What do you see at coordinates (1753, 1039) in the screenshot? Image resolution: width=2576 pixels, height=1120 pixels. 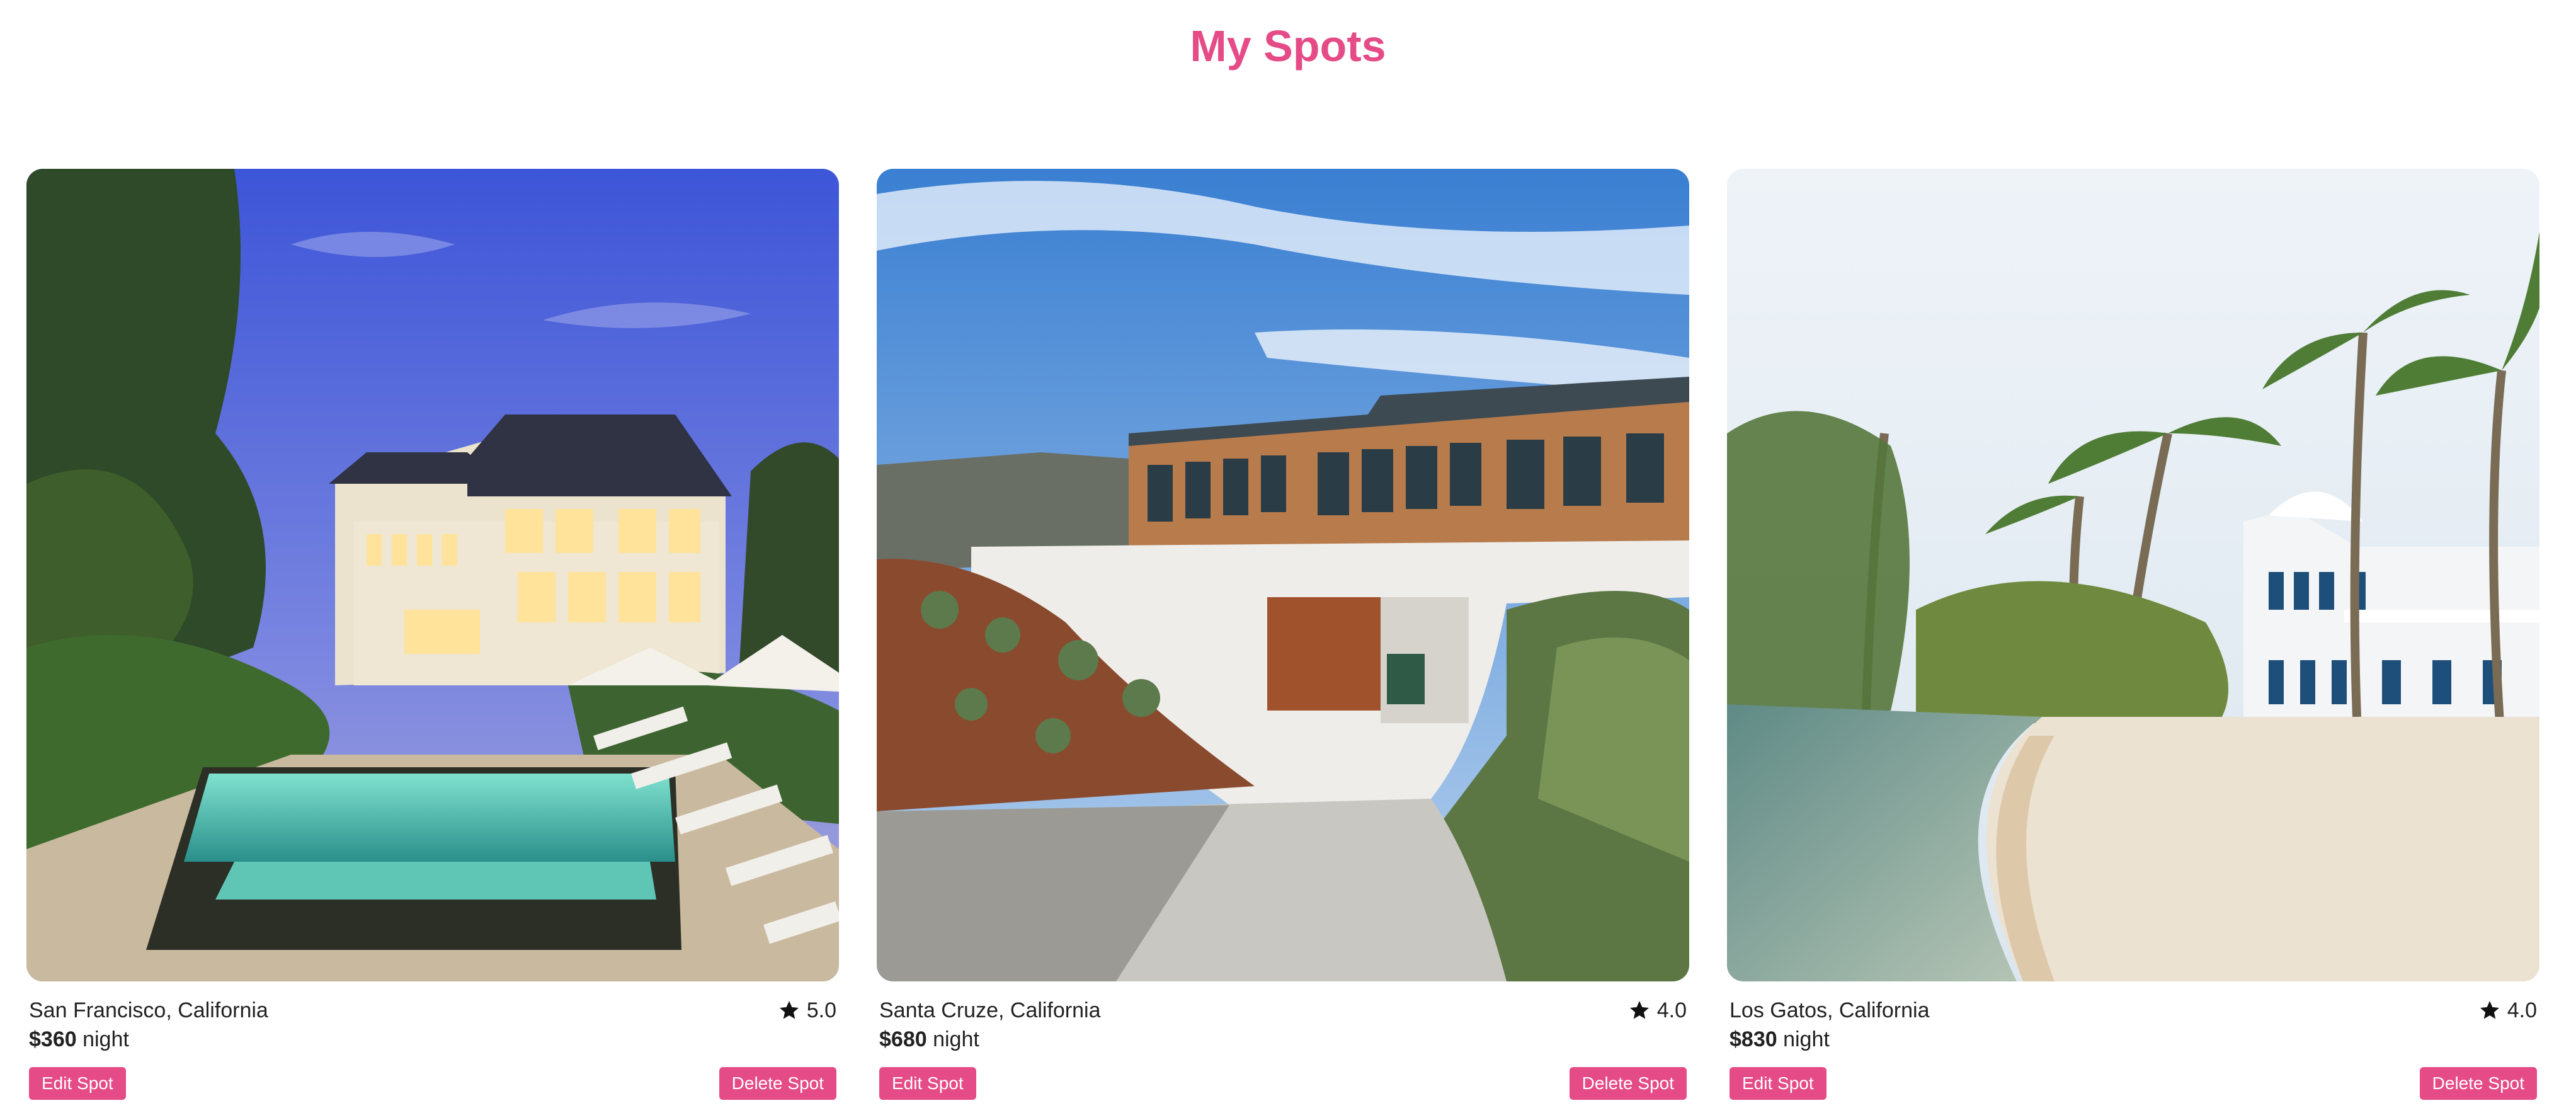 I see `spot-price: $830` at bounding box center [1753, 1039].